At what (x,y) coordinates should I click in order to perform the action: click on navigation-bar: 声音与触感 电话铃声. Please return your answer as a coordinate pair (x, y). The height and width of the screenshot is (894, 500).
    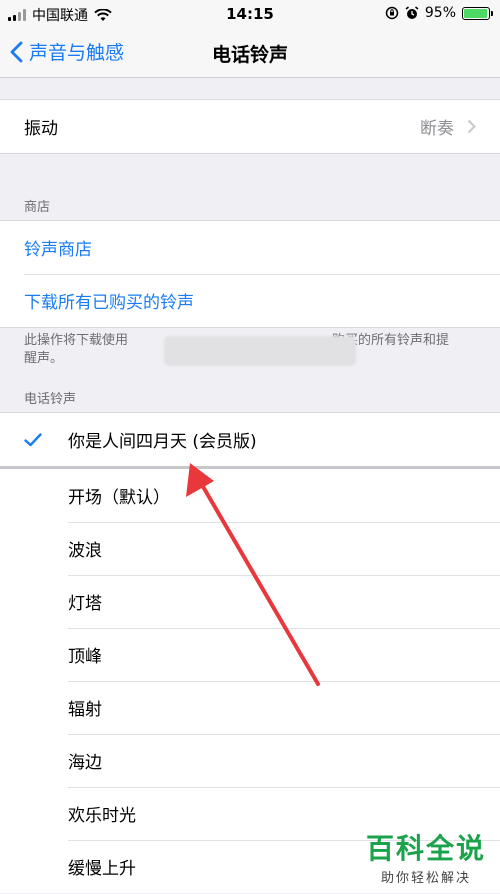
    Looking at the image, I should click on (250, 53).